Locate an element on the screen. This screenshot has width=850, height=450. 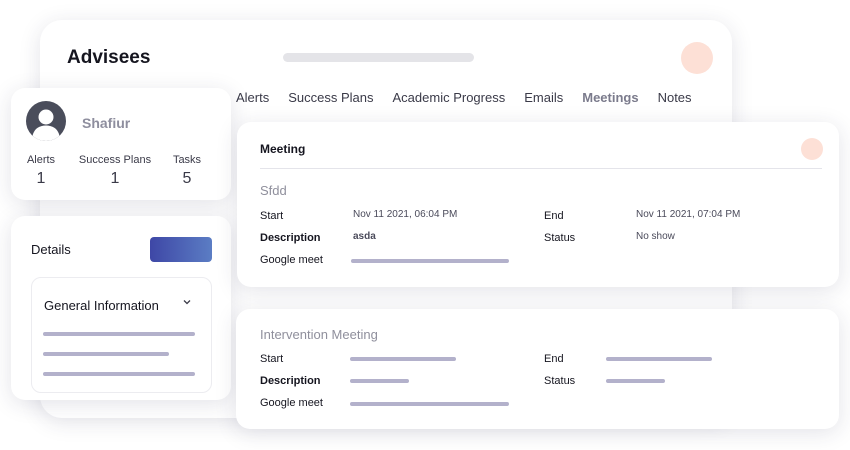
meeting-heading: Meeting is located at coordinates (283, 149).